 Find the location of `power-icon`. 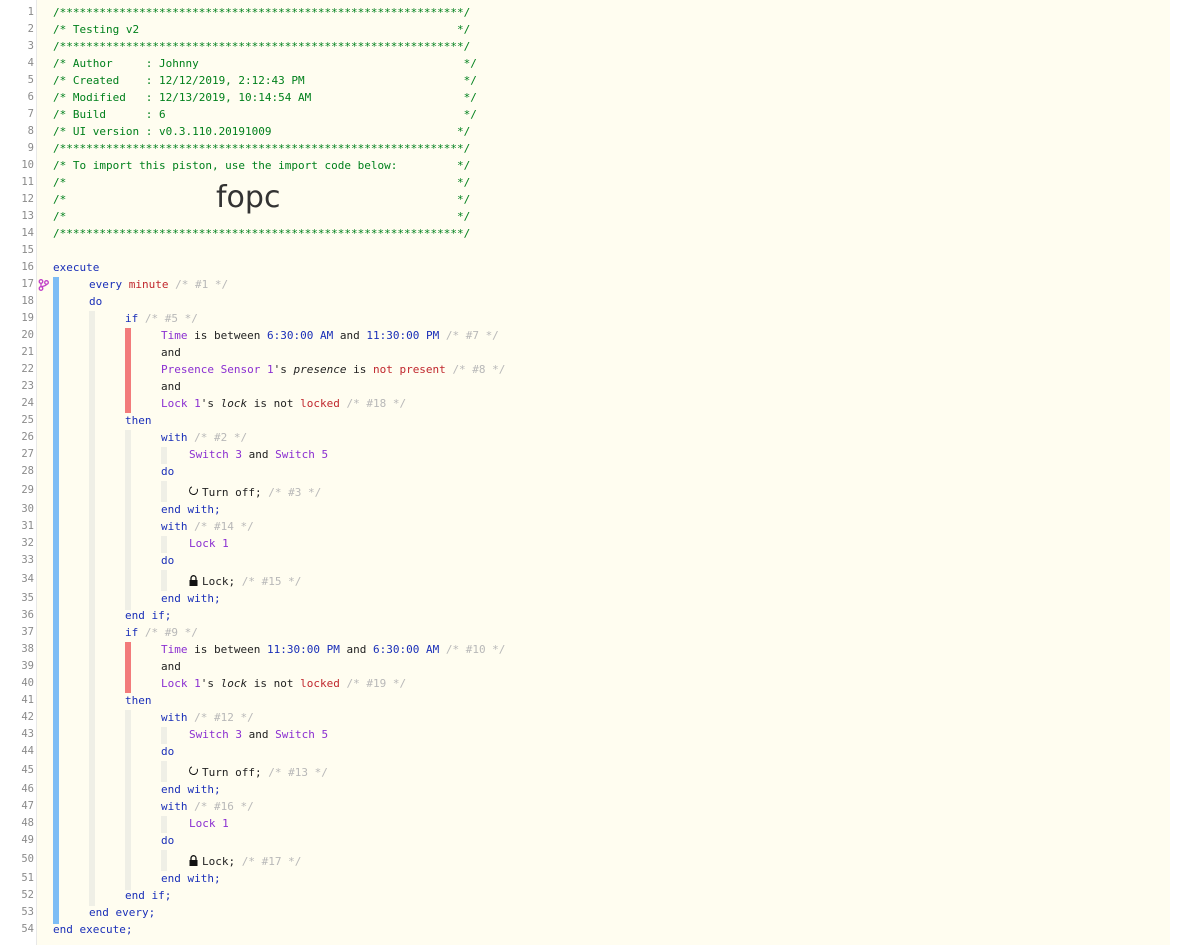

power-icon is located at coordinates (193, 770).